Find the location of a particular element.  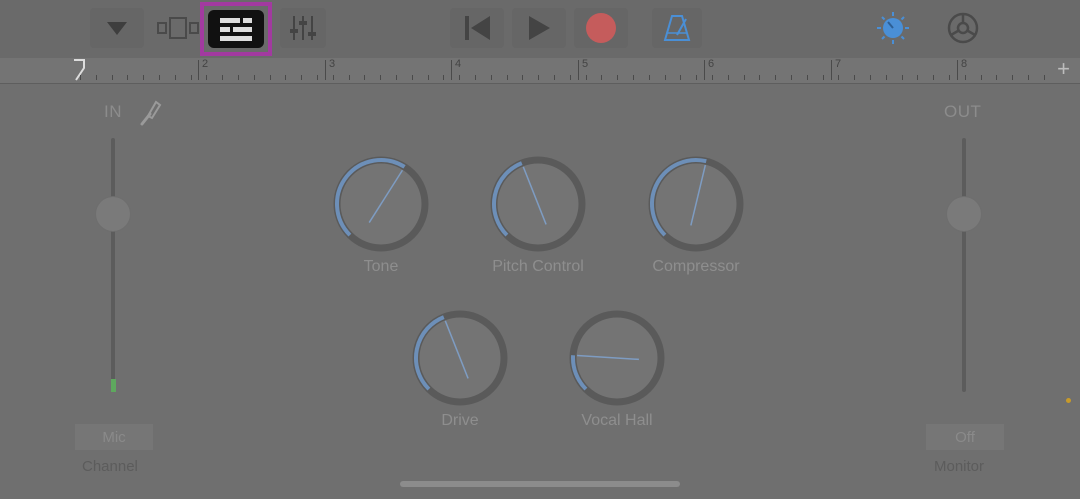

tone-knob is located at coordinates (381, 204).